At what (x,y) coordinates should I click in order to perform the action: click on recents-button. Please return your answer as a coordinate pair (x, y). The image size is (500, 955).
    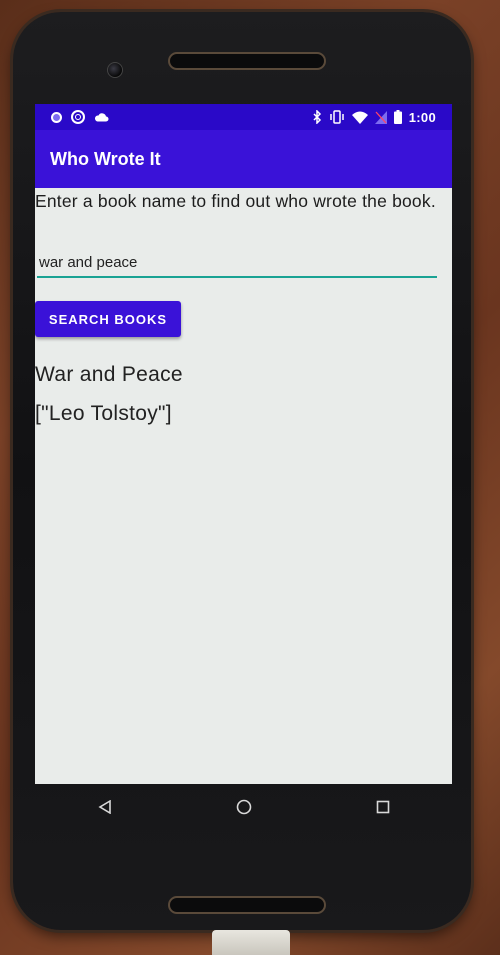
    Looking at the image, I should click on (383, 809).